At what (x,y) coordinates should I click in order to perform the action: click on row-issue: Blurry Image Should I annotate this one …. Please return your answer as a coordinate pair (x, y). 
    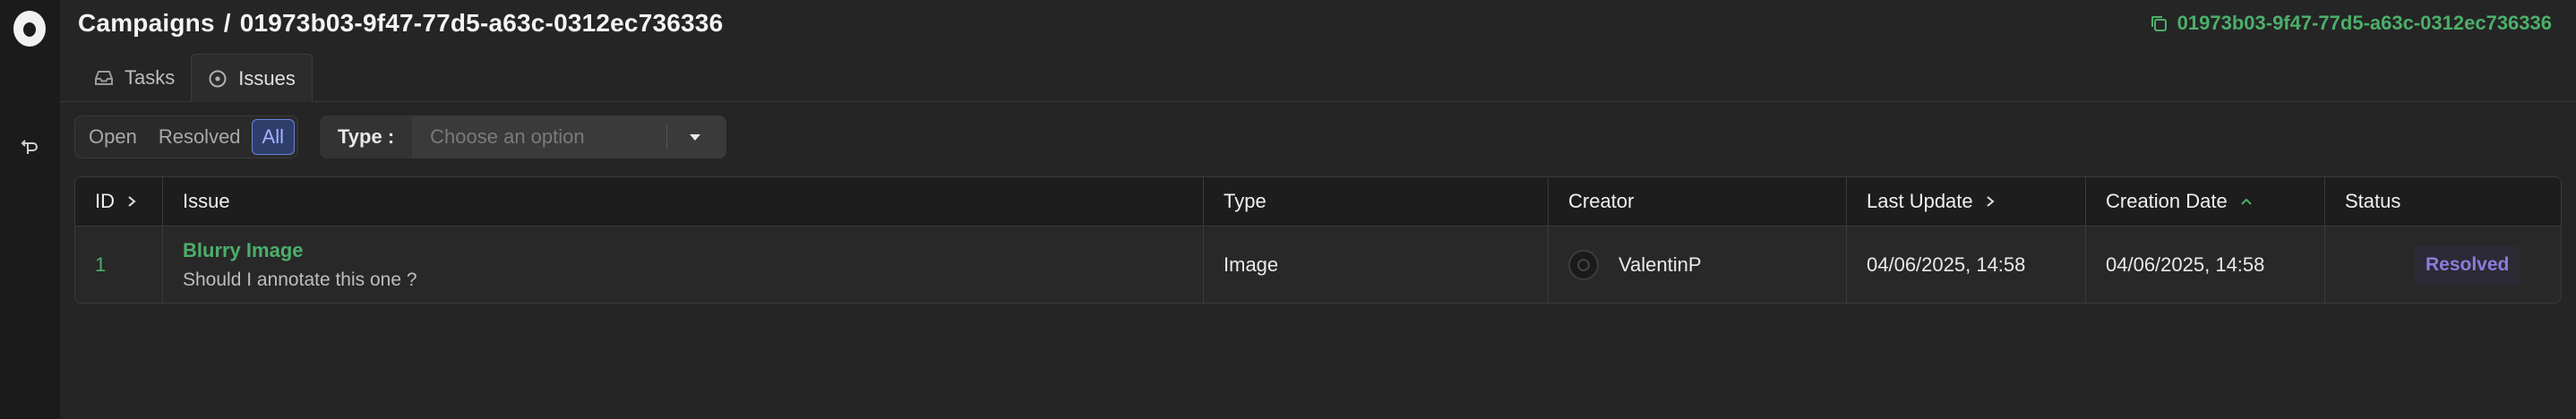
    Looking at the image, I should click on (683, 265).